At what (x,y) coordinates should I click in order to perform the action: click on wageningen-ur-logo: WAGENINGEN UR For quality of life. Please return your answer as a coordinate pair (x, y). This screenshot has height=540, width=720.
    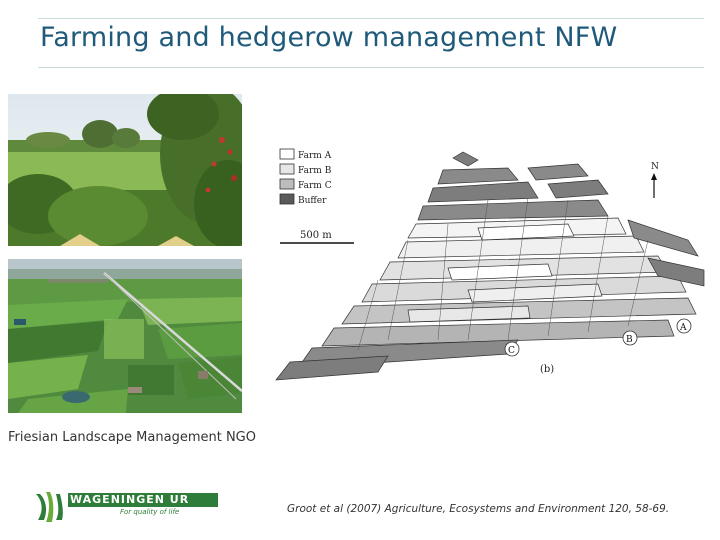
    Looking at the image, I should click on (127, 507).